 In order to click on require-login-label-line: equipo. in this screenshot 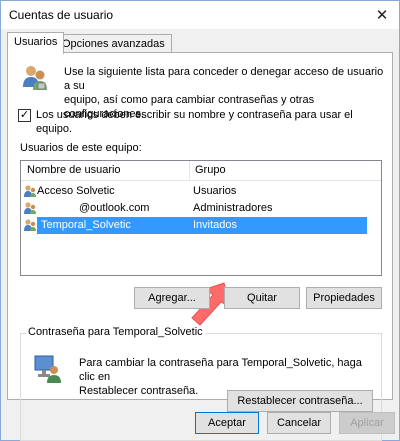, I will do `click(54, 129)`.